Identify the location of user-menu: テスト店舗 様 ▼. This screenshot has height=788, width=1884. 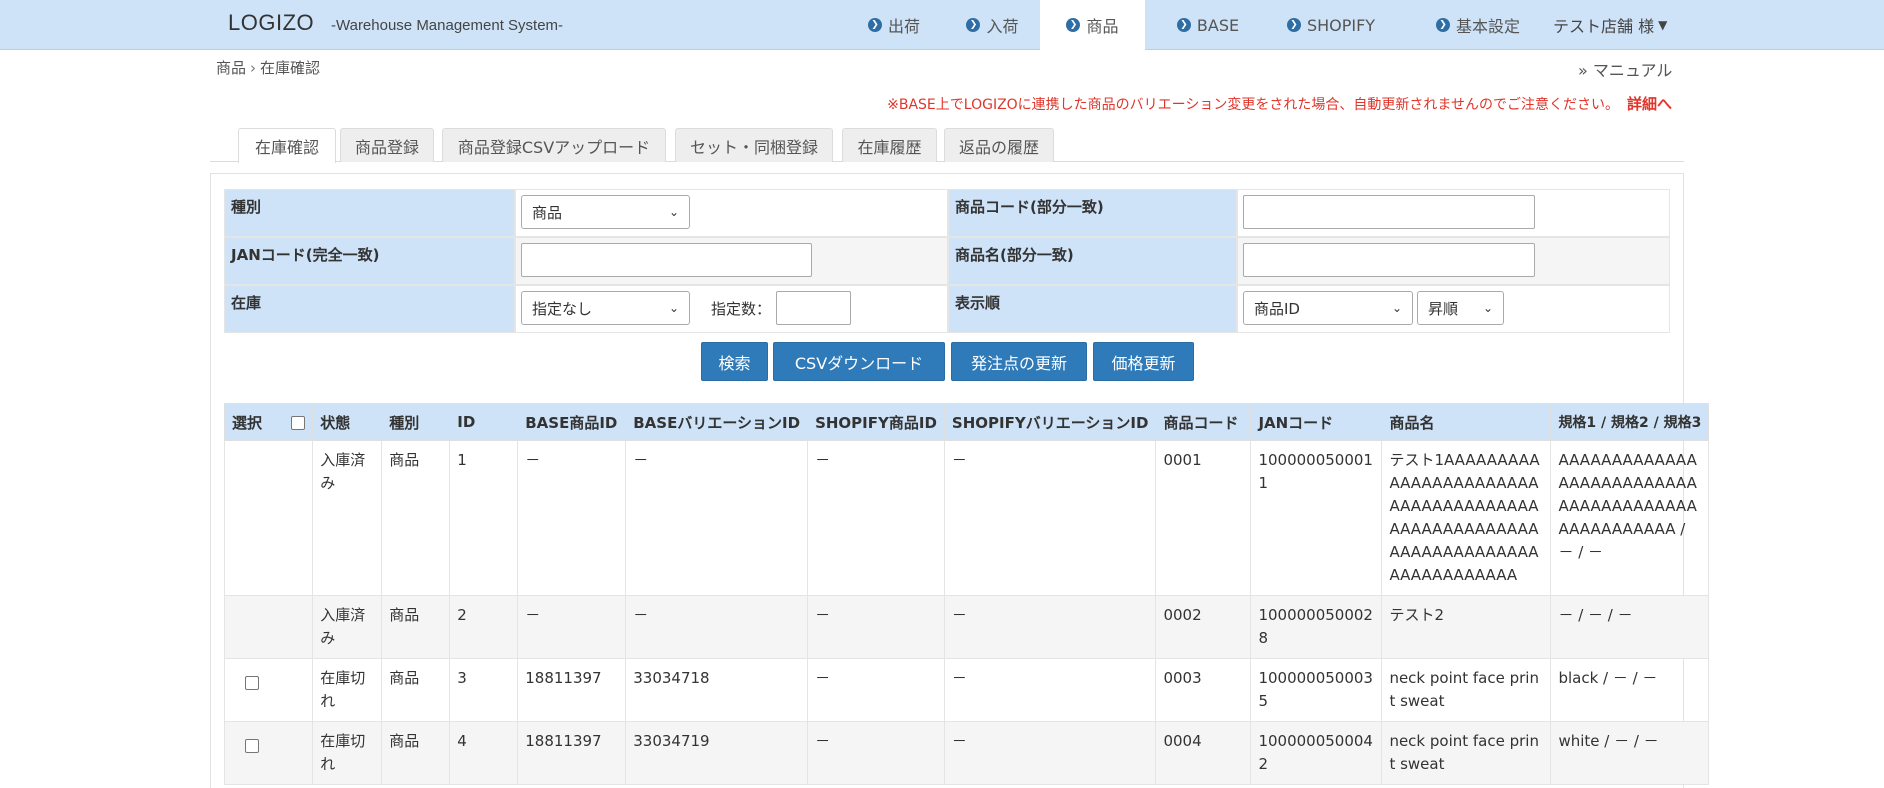
(1610, 25).